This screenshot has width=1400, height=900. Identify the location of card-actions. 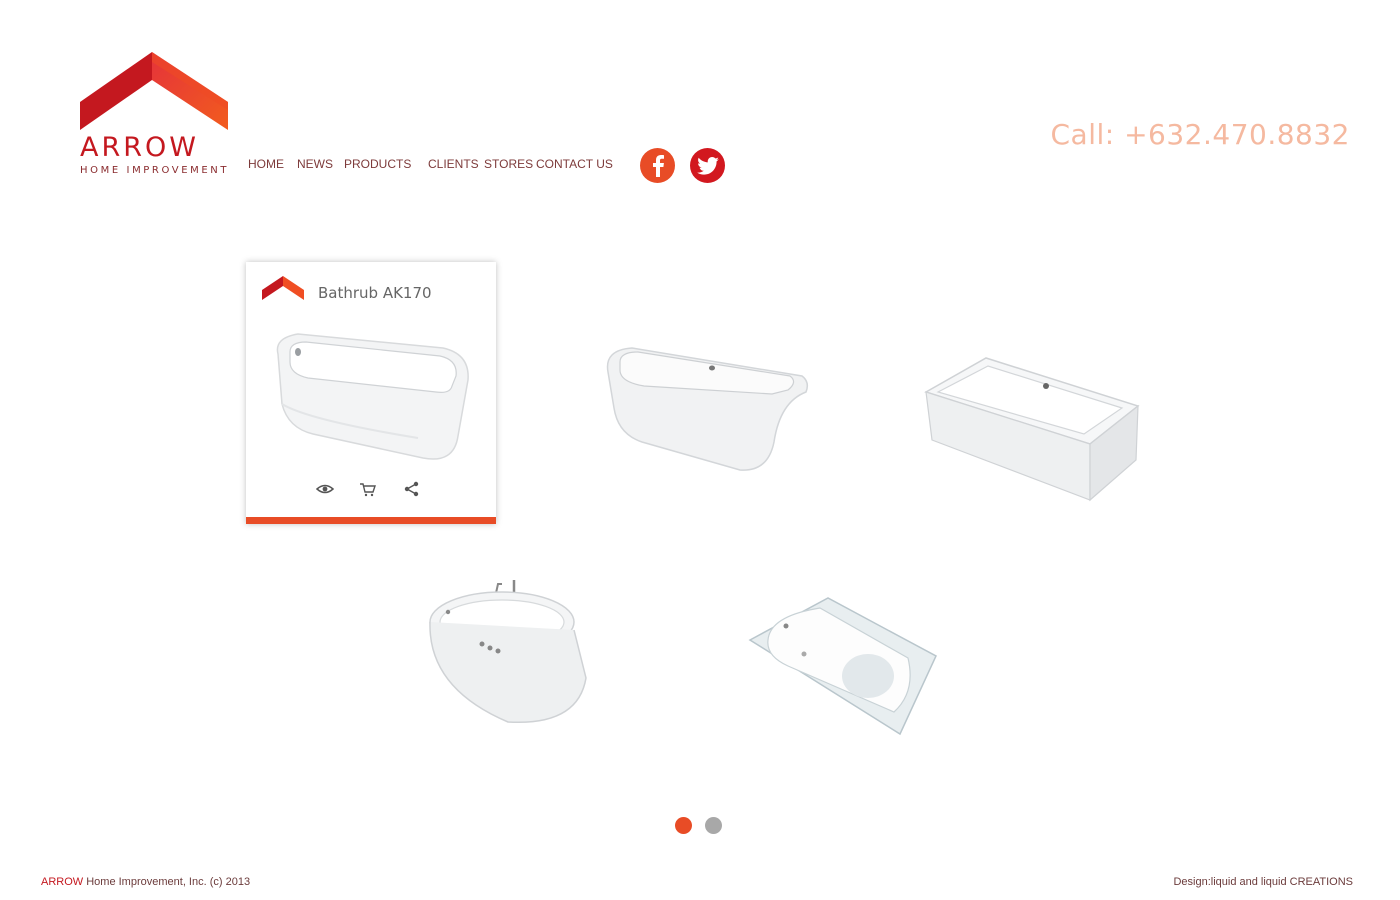
(371, 489).